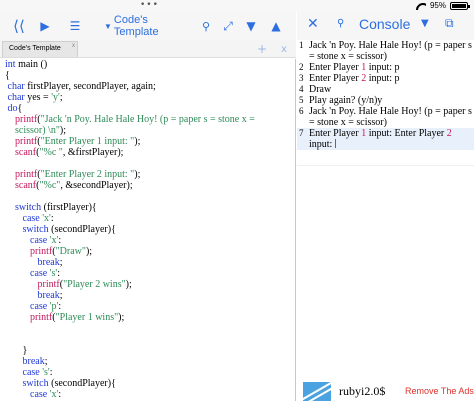 This screenshot has height=401, width=474. I want to click on code-line: char firstPlayer, secondPlayer, again;, so click(147, 86).